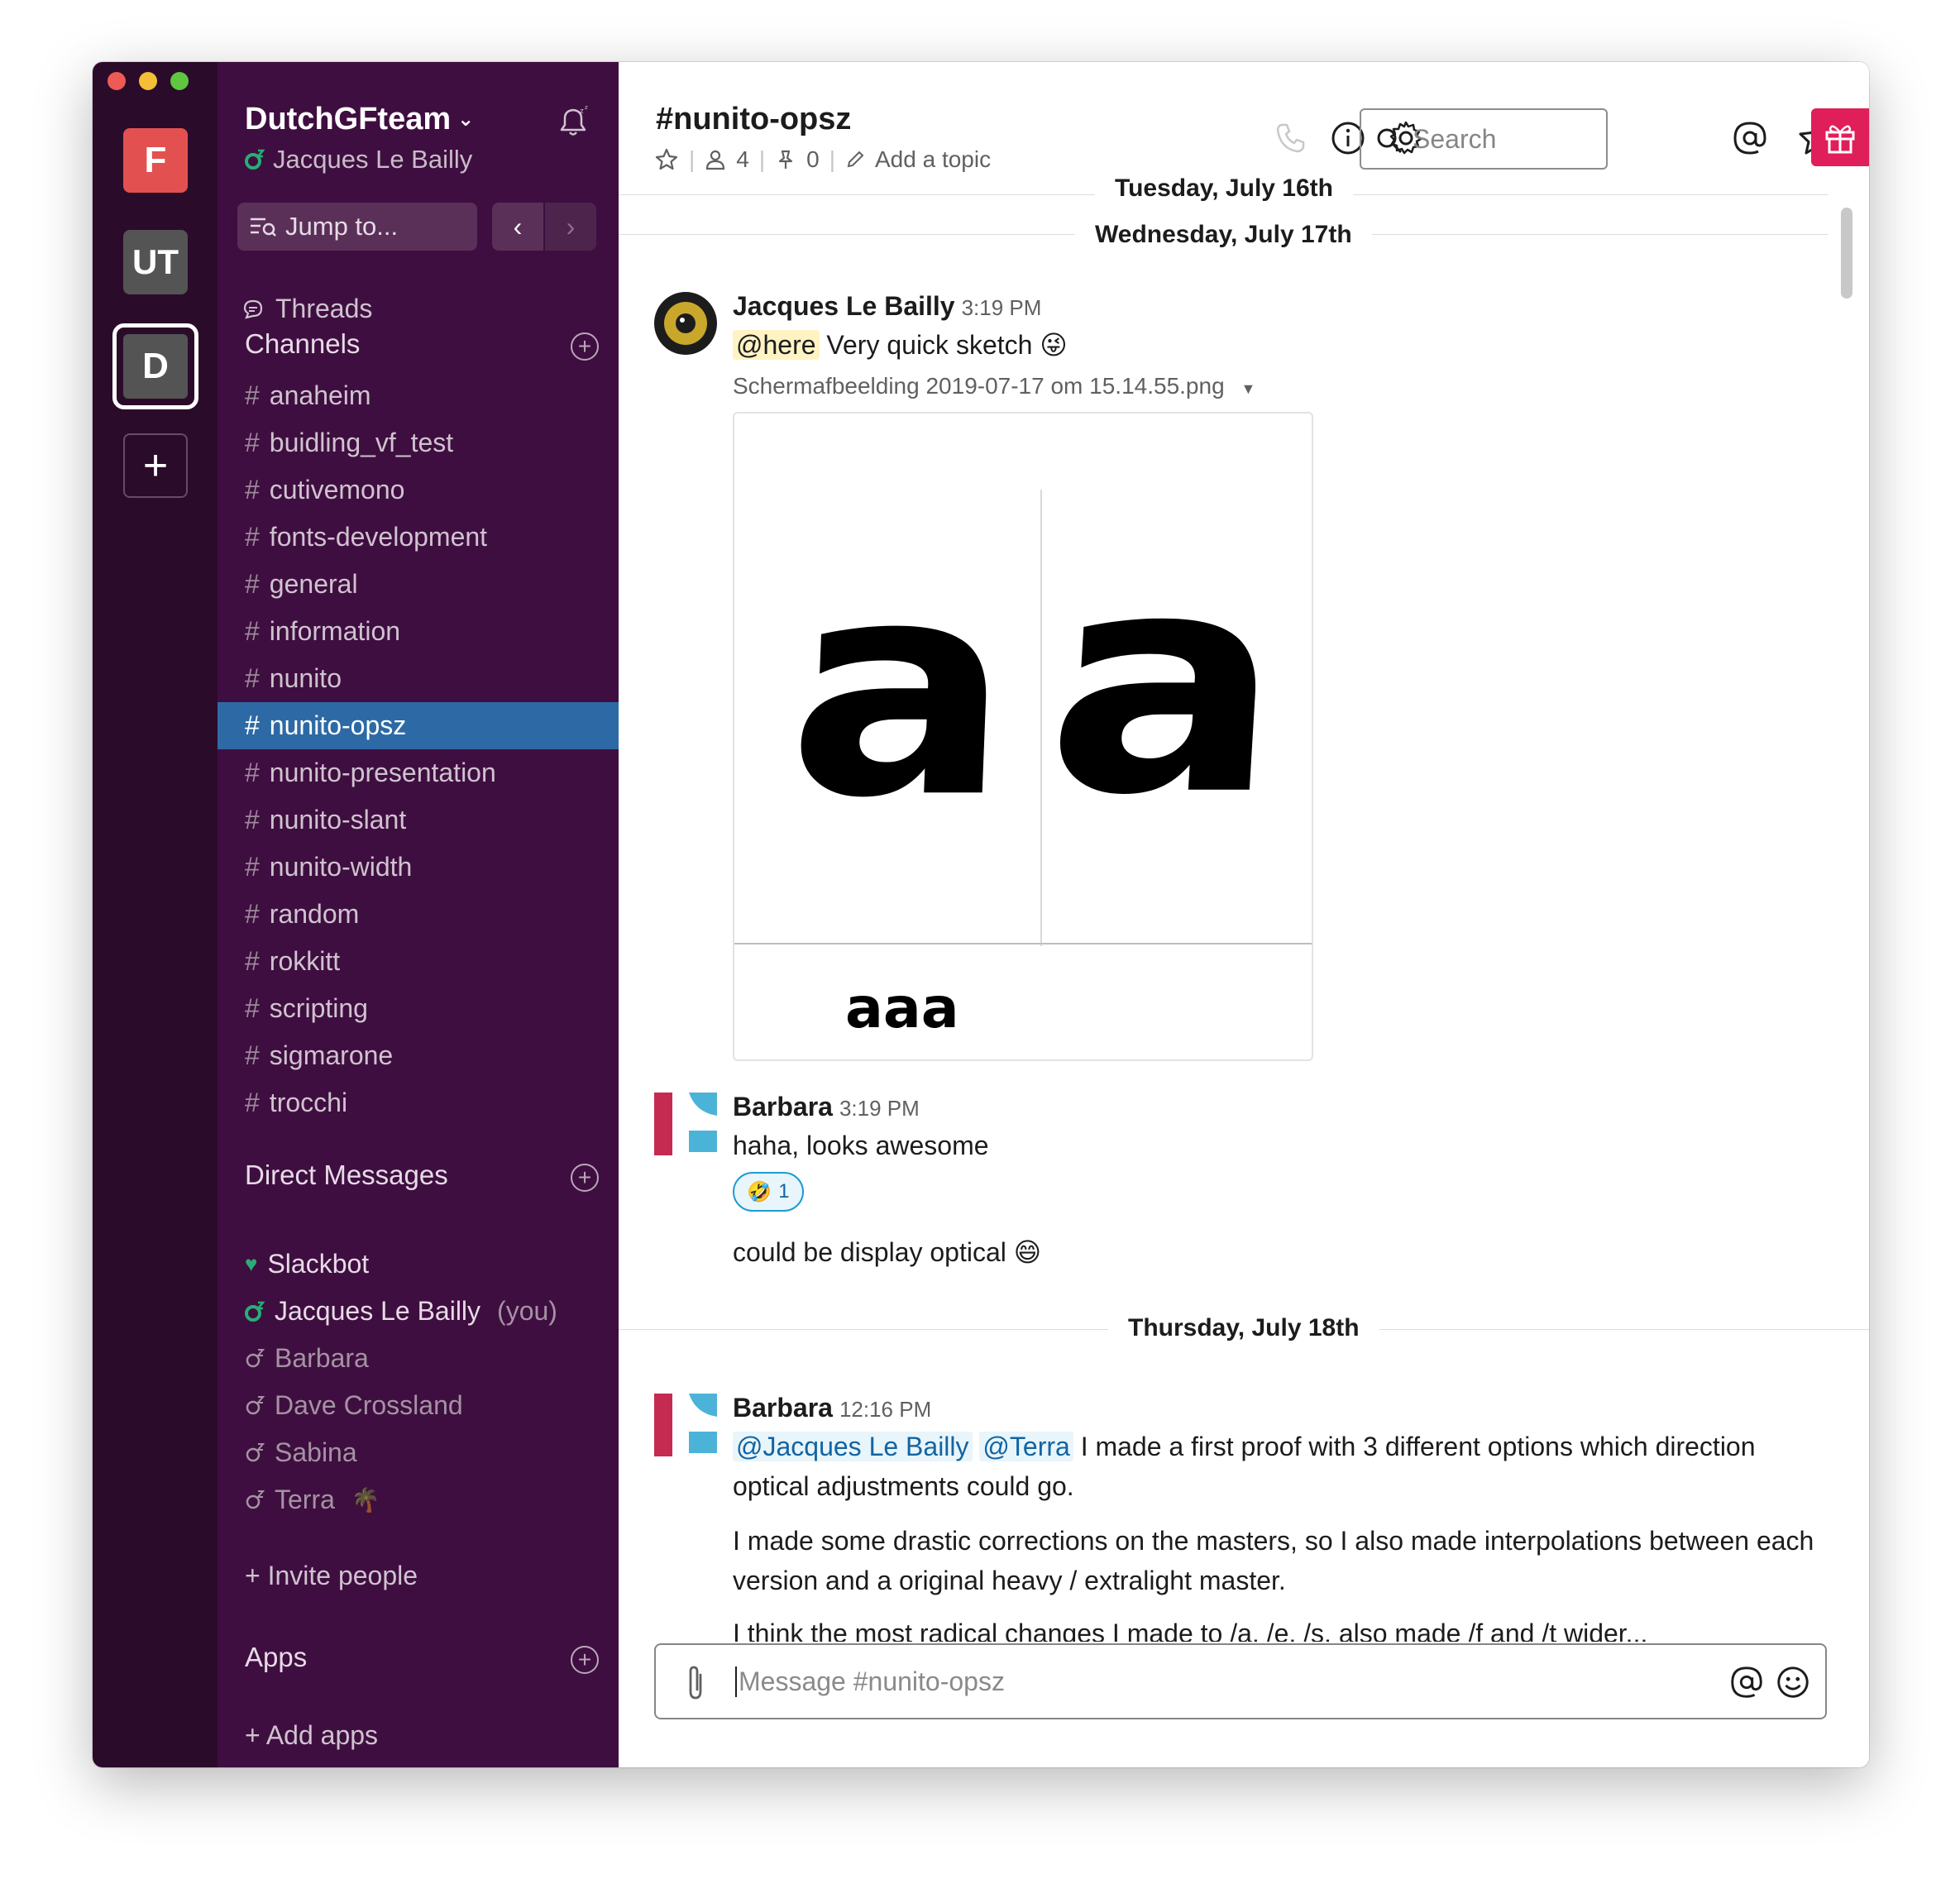 This screenshot has width=1960, height=1884. What do you see at coordinates (307, 1358) in the screenshot?
I see `dm-barbara: Barbara` at bounding box center [307, 1358].